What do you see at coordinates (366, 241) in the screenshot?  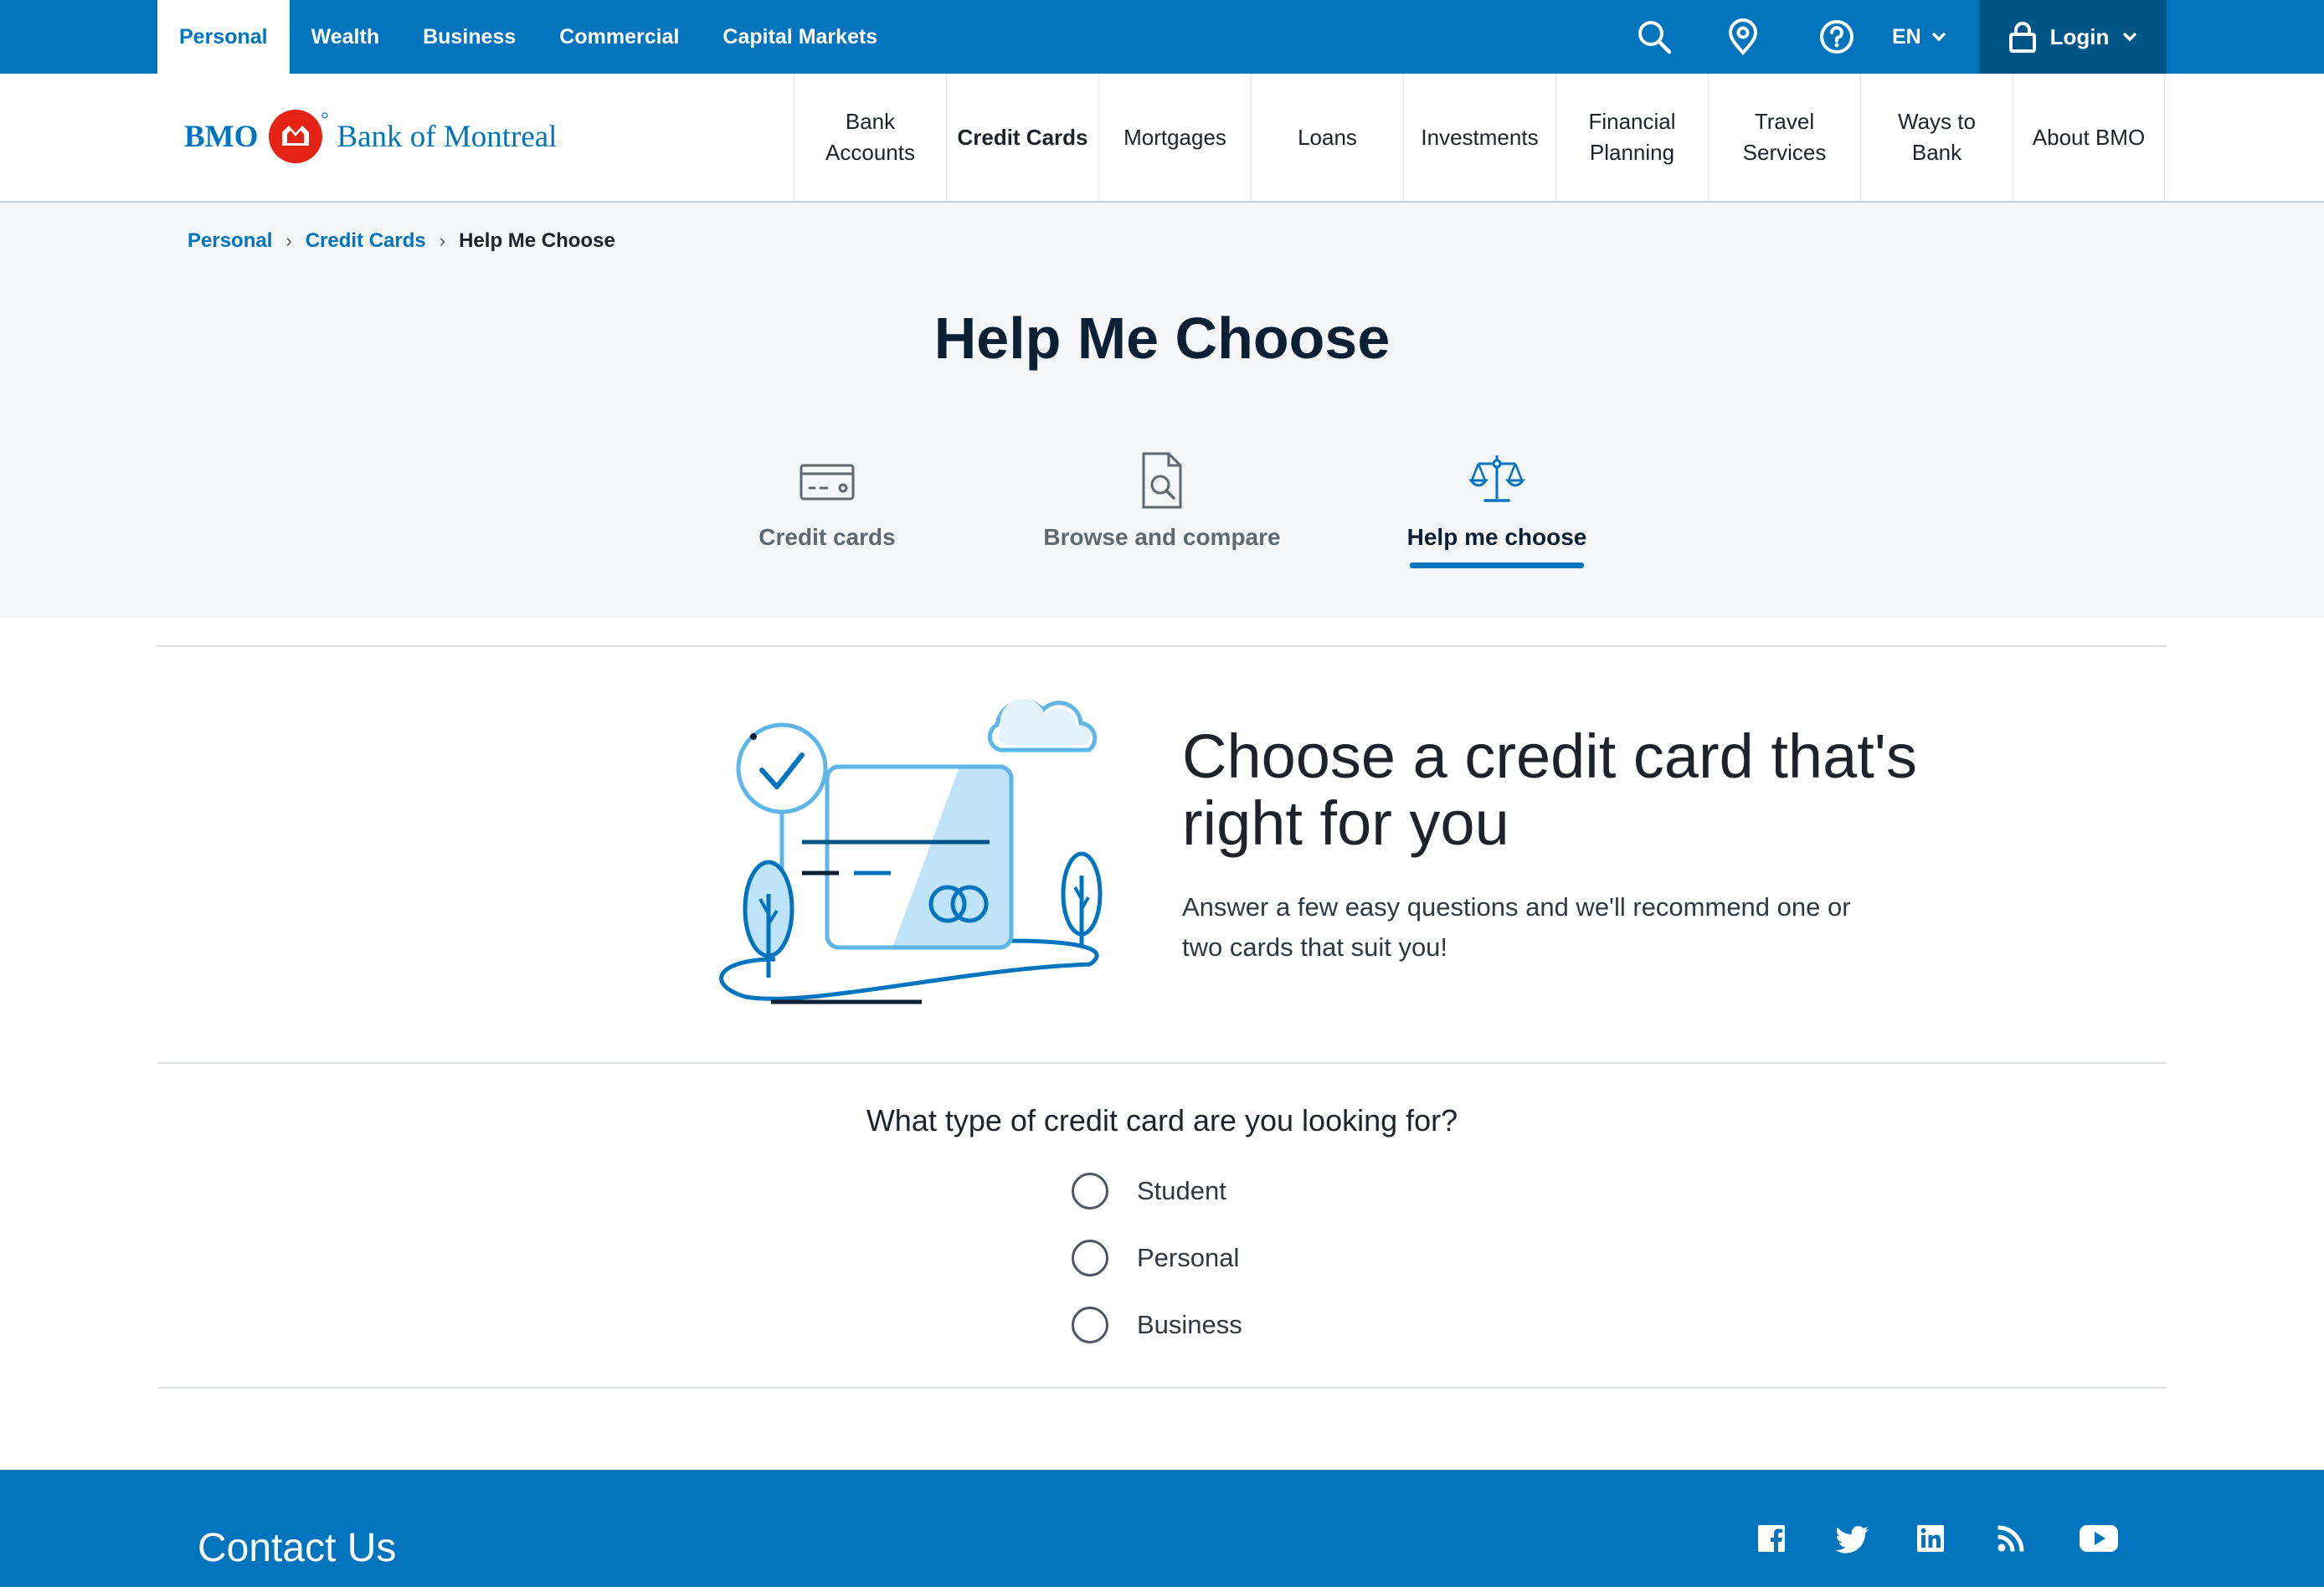 I see `breadcrumb-credit-cards: Credit Cards` at bounding box center [366, 241].